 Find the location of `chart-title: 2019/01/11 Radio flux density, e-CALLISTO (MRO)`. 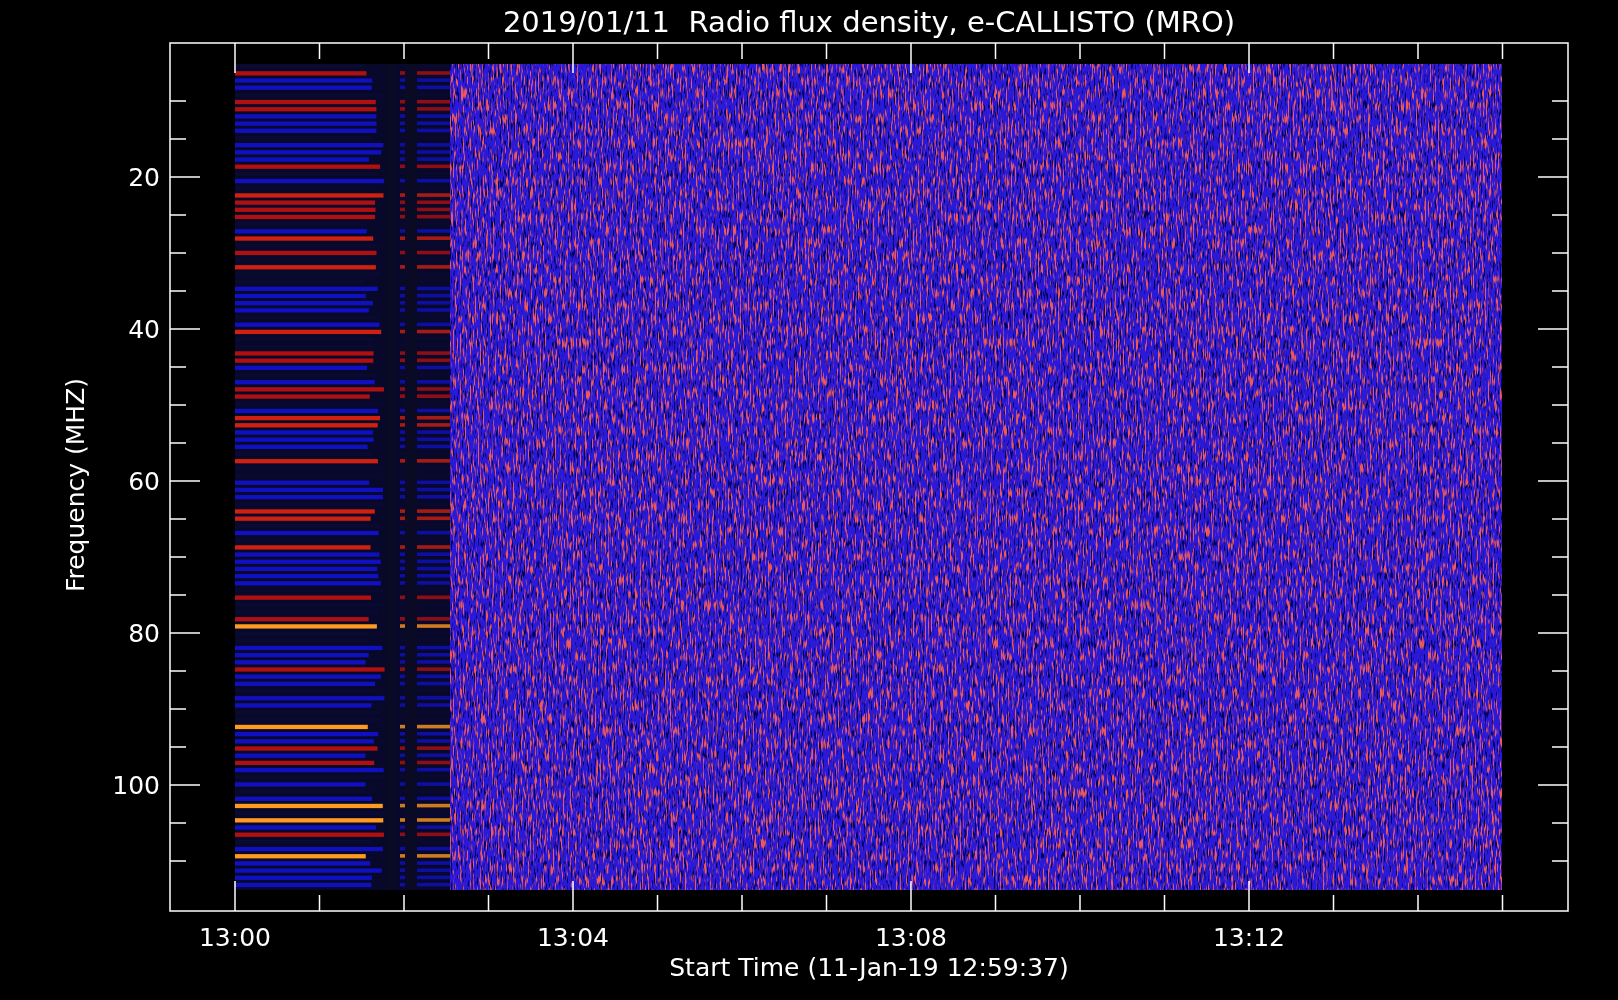

chart-title: 2019/01/11 Radio flux density, e-CALLISTO (MRO) is located at coordinates (869, 22).